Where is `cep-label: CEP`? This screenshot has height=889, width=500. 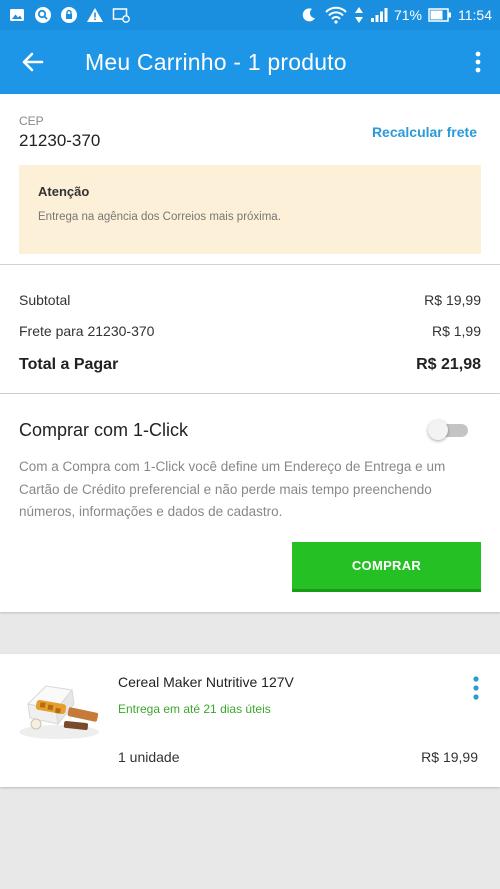 cep-label: CEP is located at coordinates (31, 121).